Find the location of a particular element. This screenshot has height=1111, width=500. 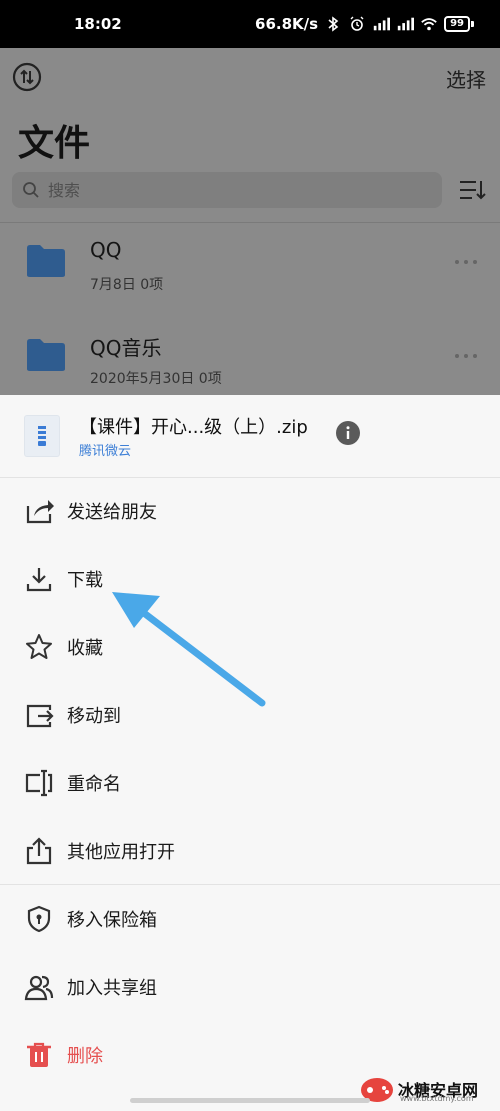

open-with-icon is located at coordinates (39, 851).